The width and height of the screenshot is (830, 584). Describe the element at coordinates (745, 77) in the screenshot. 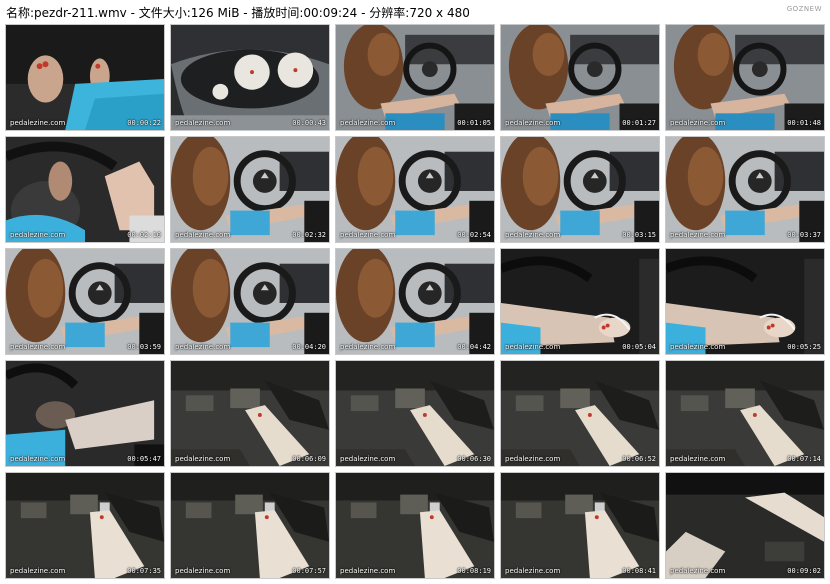

I see `thumbnail-frame: pedalezine.com 00:01:48` at that location.